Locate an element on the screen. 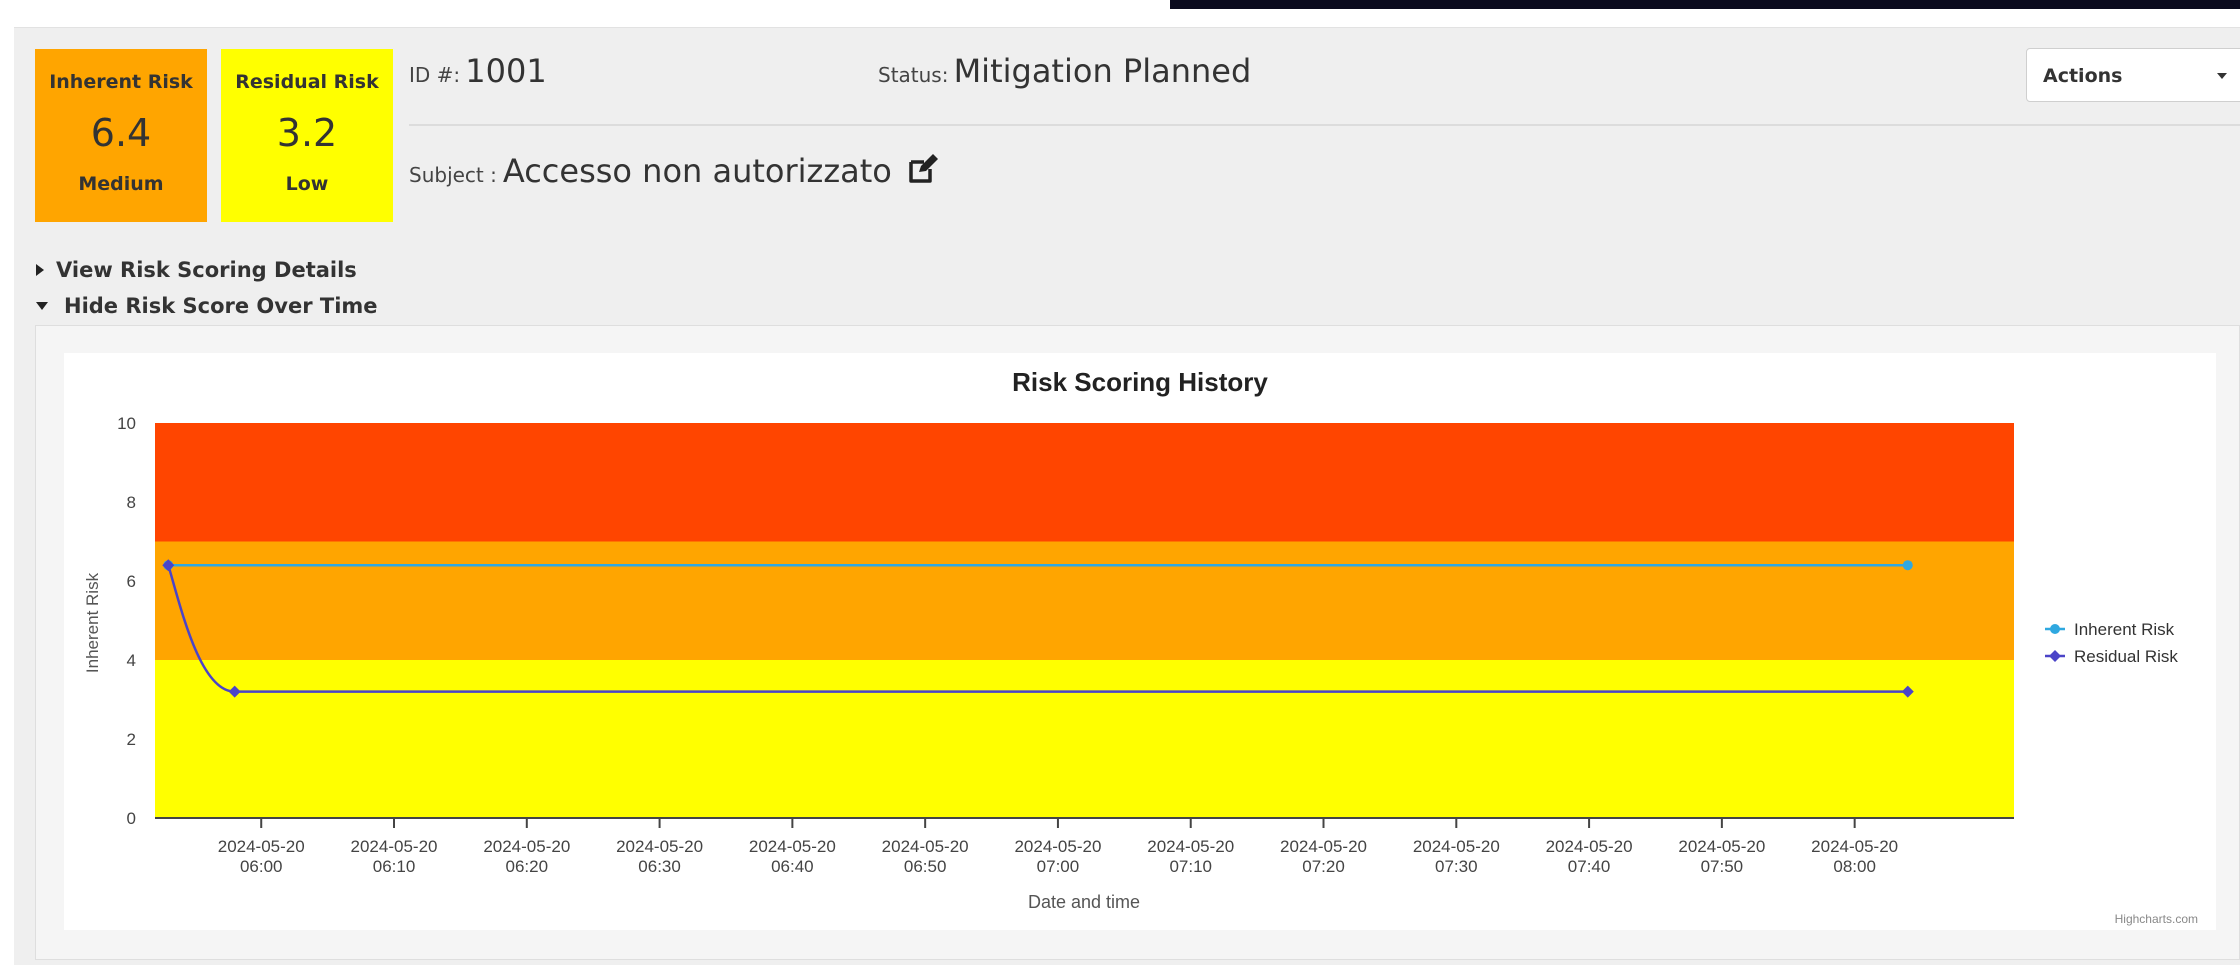 This screenshot has height=965, width=2240. y-tick-label: 10 is located at coordinates (126, 423).